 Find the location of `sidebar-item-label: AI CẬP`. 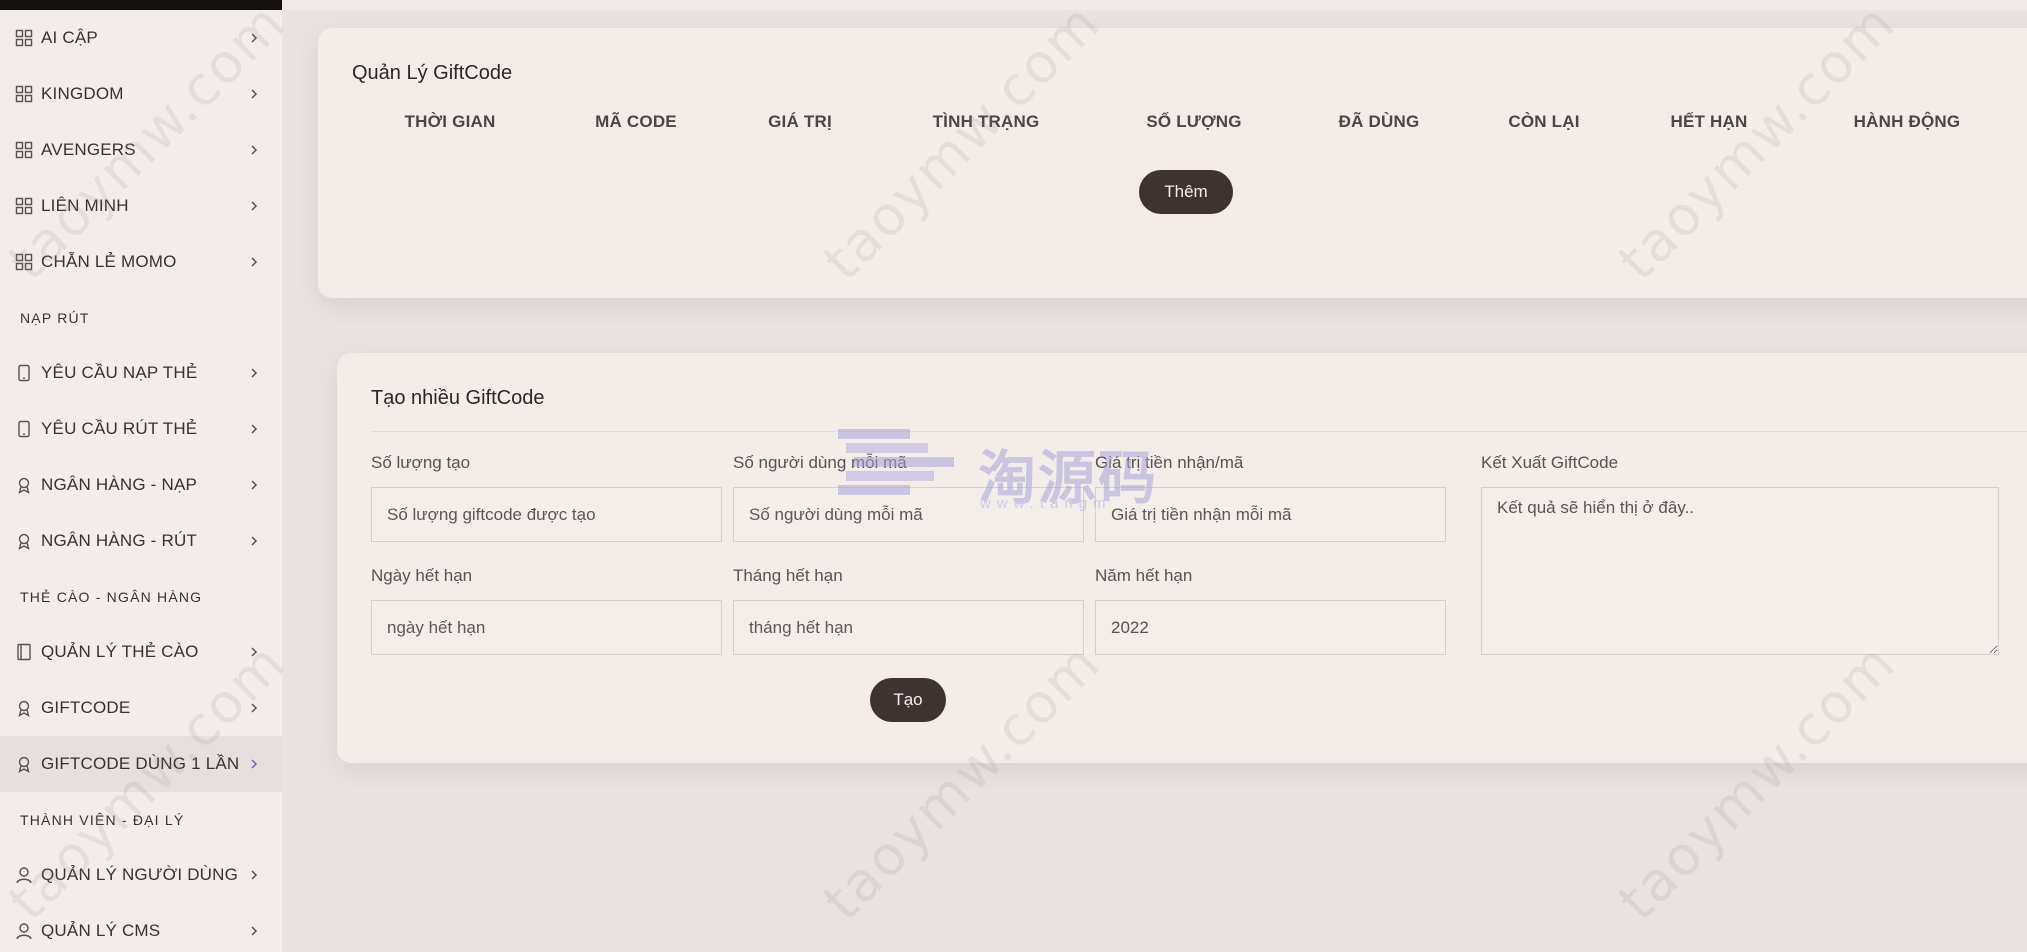

sidebar-item-label: AI CẬP is located at coordinates (69, 37).